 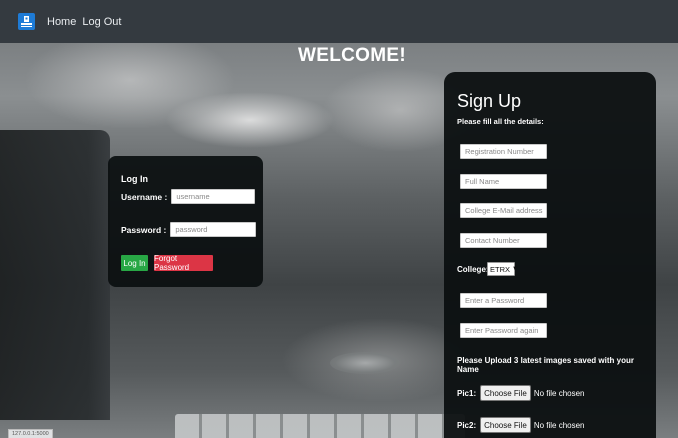 What do you see at coordinates (505, 393) in the screenshot?
I see `pic1-choose-file-button: Choose File` at bounding box center [505, 393].